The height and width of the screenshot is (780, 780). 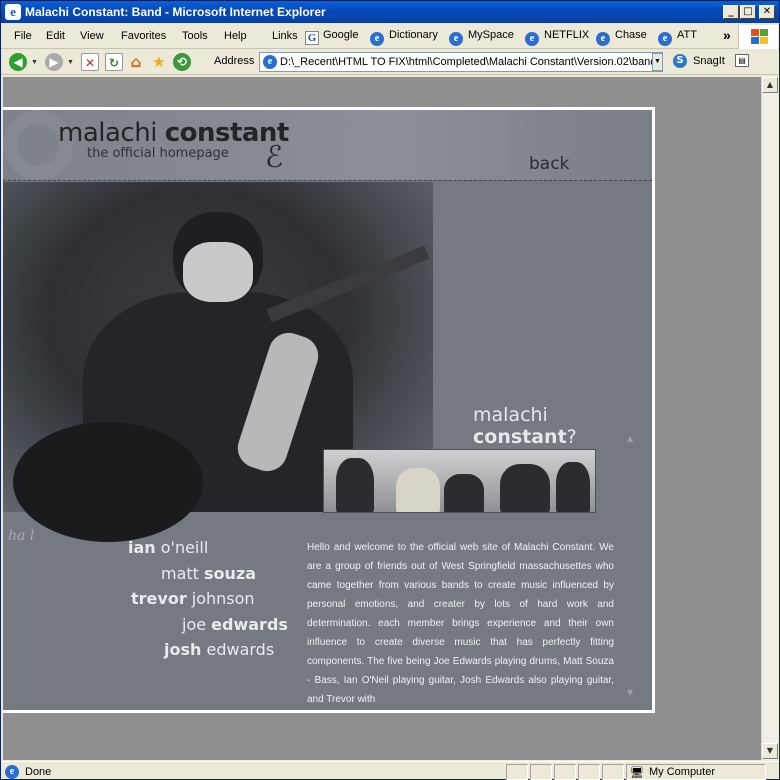 I want to click on link-dictionary: e Dictionary, so click(x=404, y=37).